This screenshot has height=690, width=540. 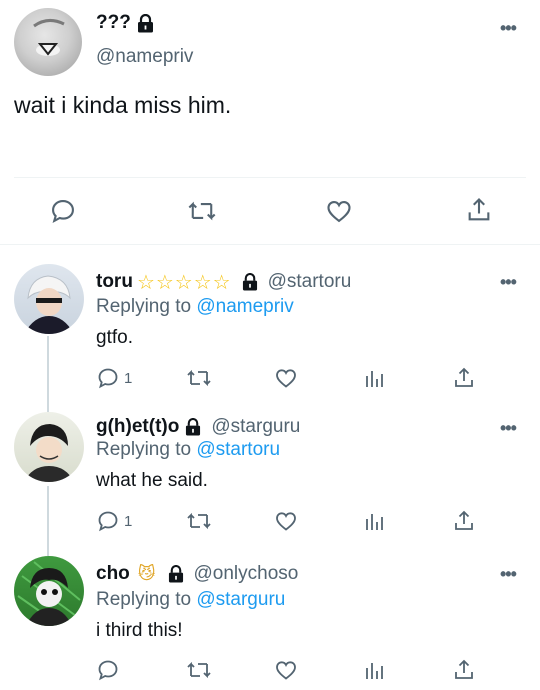 I want to click on reply-display-name: toru, so click(x=114, y=282).